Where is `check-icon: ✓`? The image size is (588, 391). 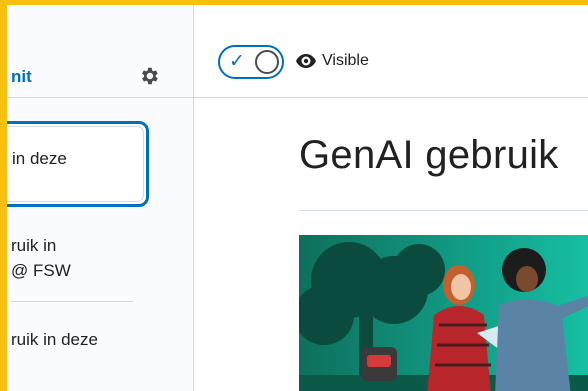
check-icon: ✓ is located at coordinates (237, 61).